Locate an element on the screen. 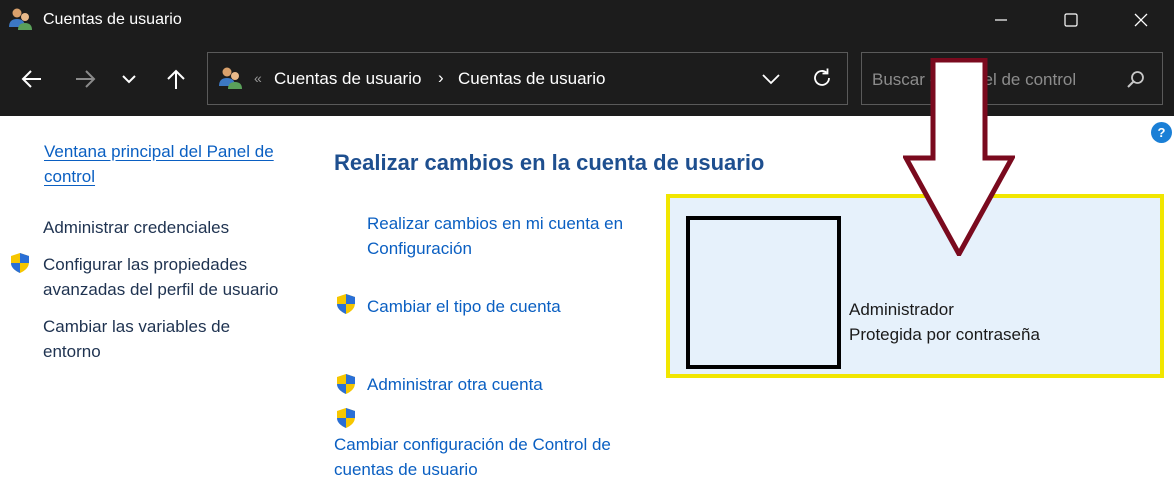 The image size is (1174, 499). back-icon is located at coordinates (31, 79).